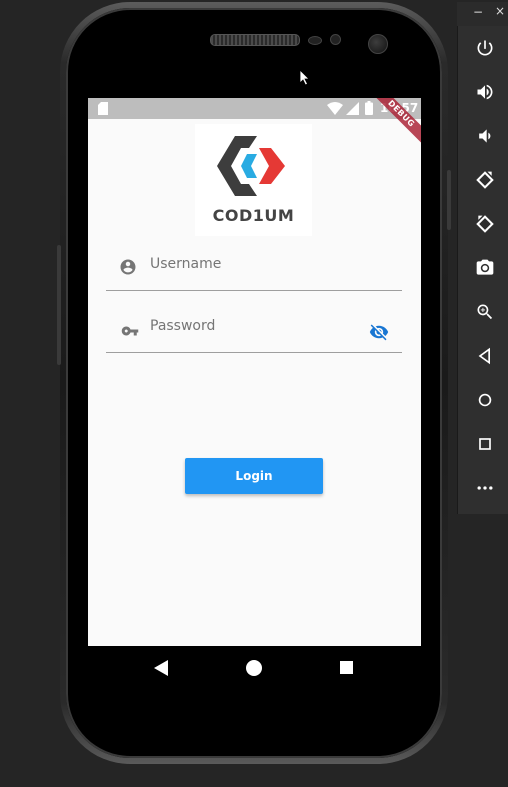 The image size is (508, 787). I want to click on emu-back-button, so click(483, 356).